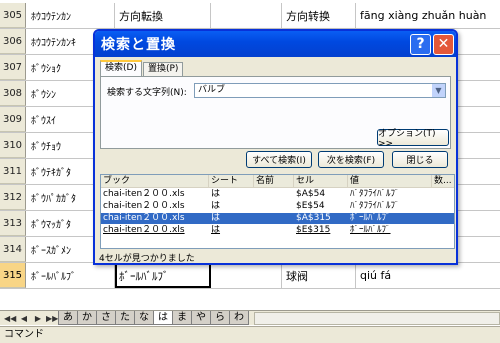 Image resolution: width=500 pixels, height=343 pixels. Describe the element at coordinates (438, 90) in the screenshot. I see `chevron-down-icon: ▼` at that location.